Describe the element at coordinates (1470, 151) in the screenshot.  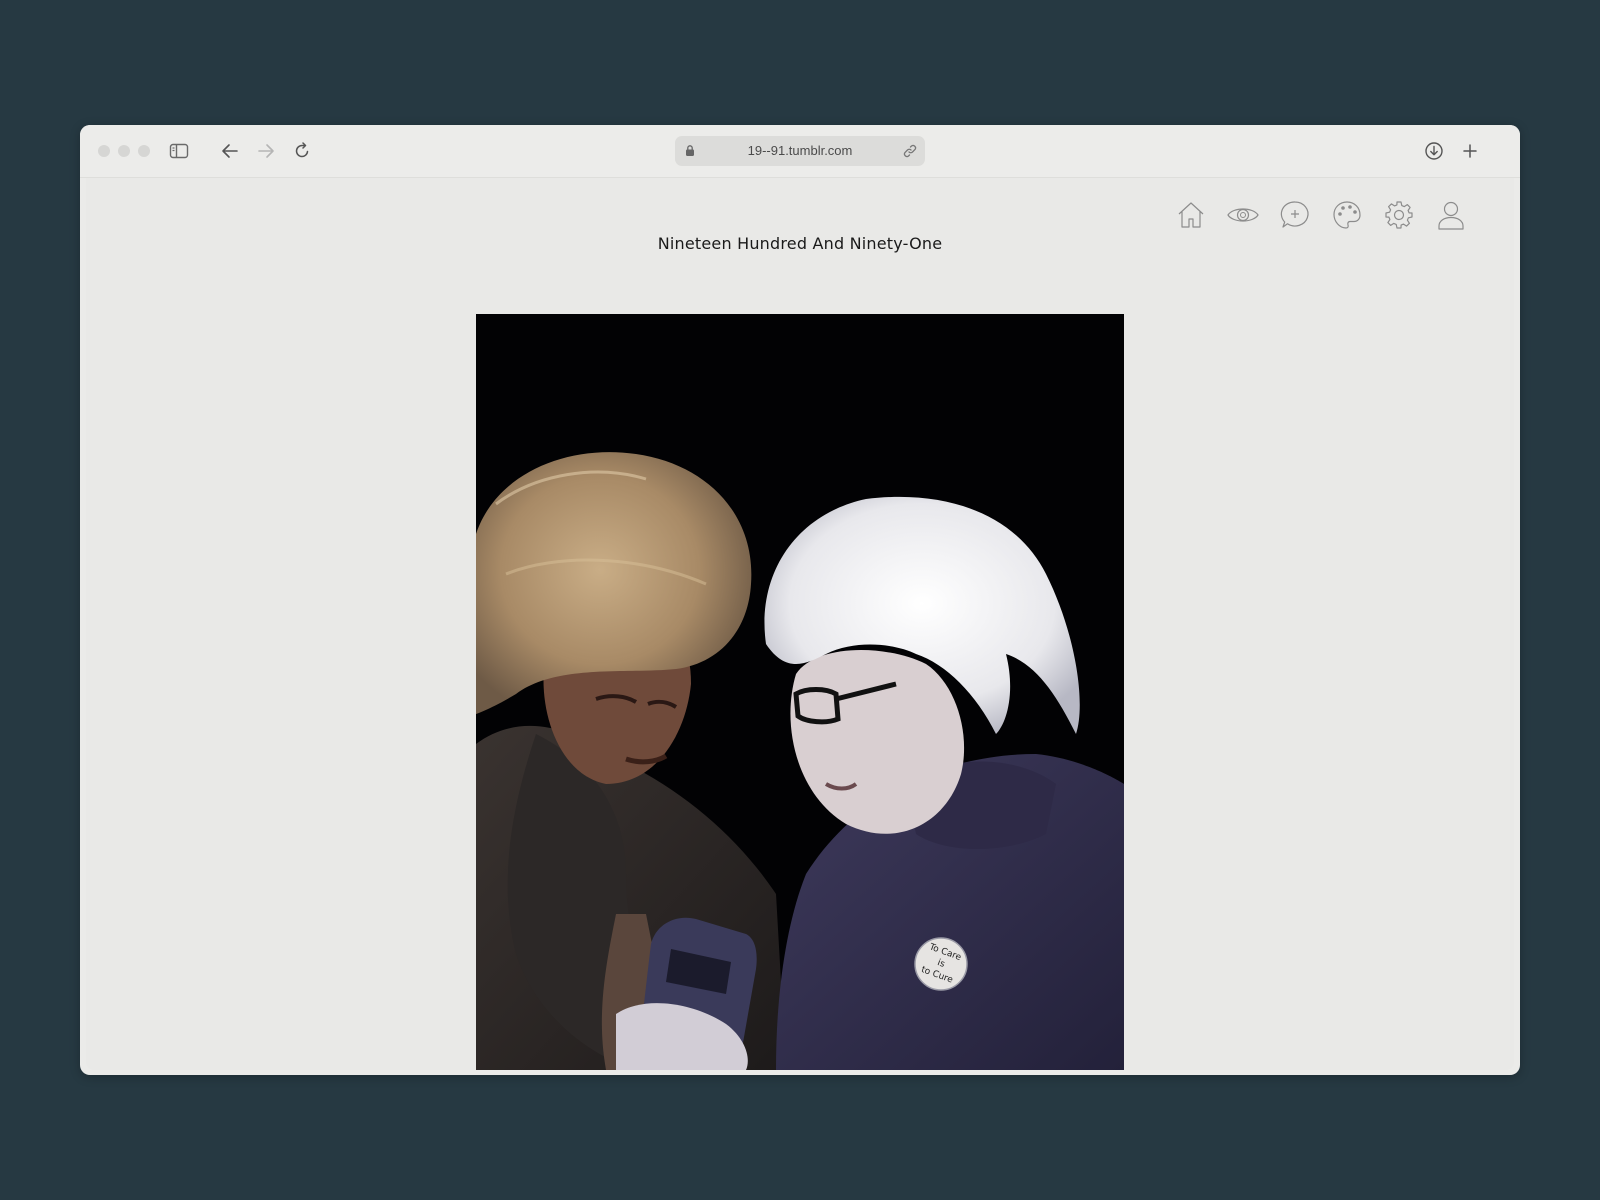
I see `new-tab-plus-icon` at that location.